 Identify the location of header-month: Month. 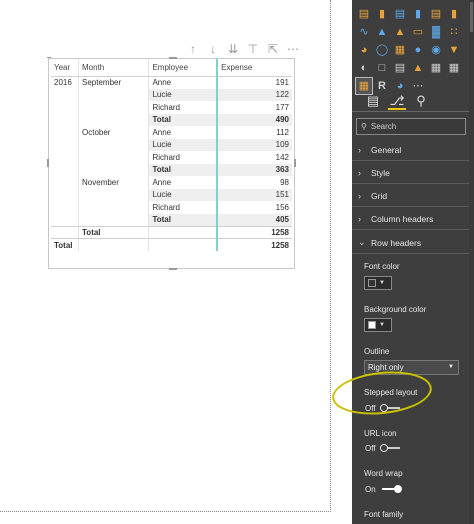
(113, 68).